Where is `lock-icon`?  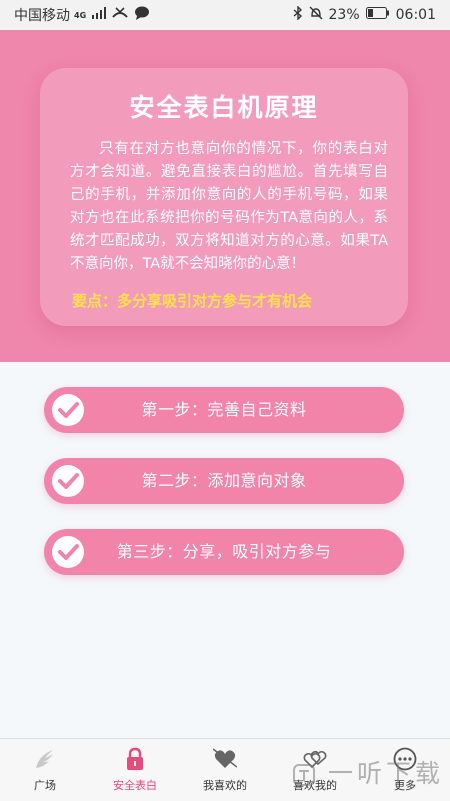
lock-icon is located at coordinates (135, 759).